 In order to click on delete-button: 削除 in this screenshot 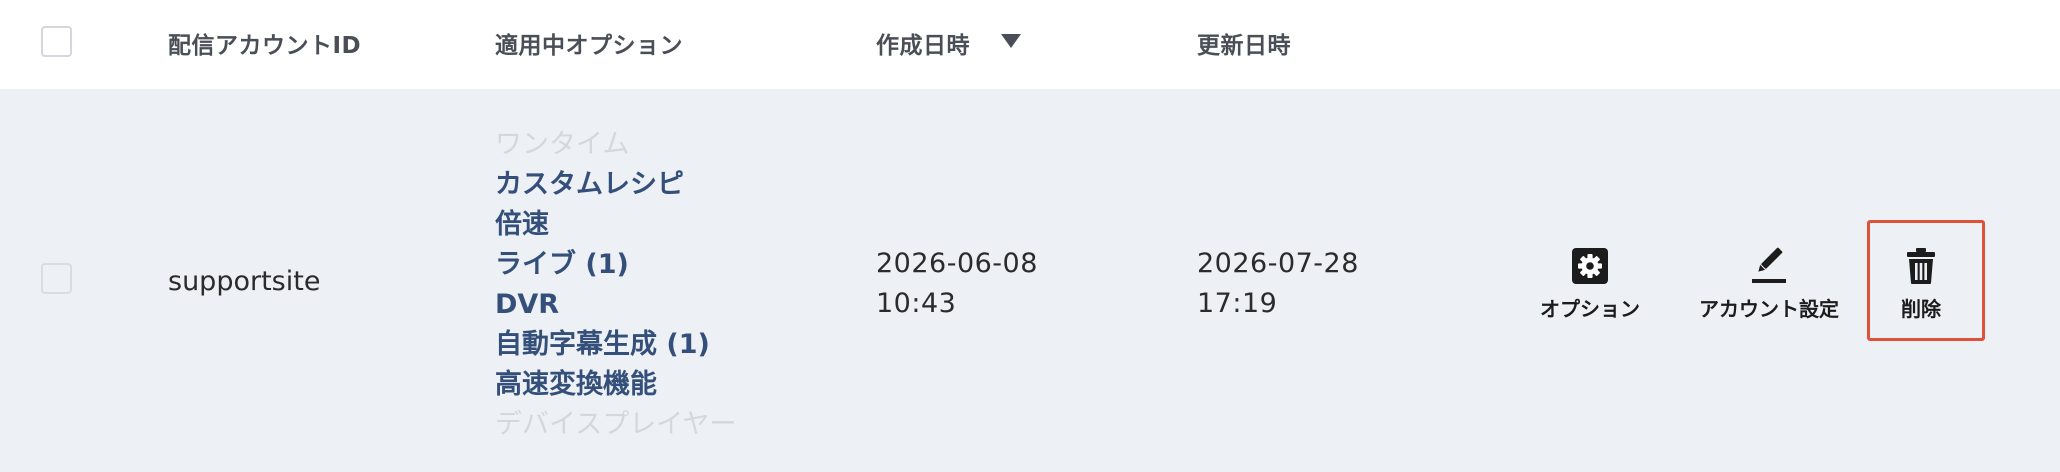, I will do `click(1921, 283)`.